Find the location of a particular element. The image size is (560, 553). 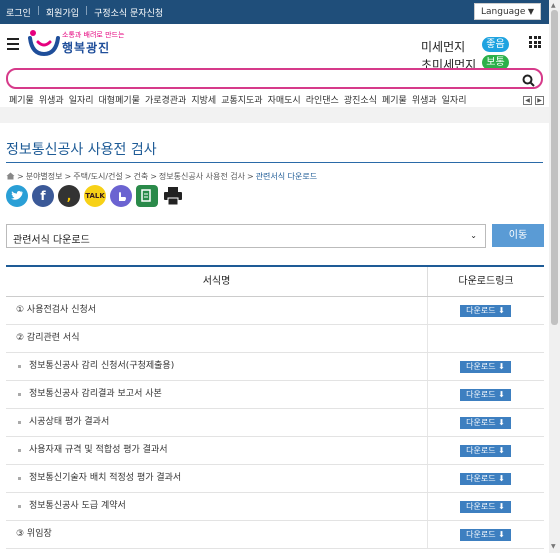

search-input is located at coordinates (266, 82).